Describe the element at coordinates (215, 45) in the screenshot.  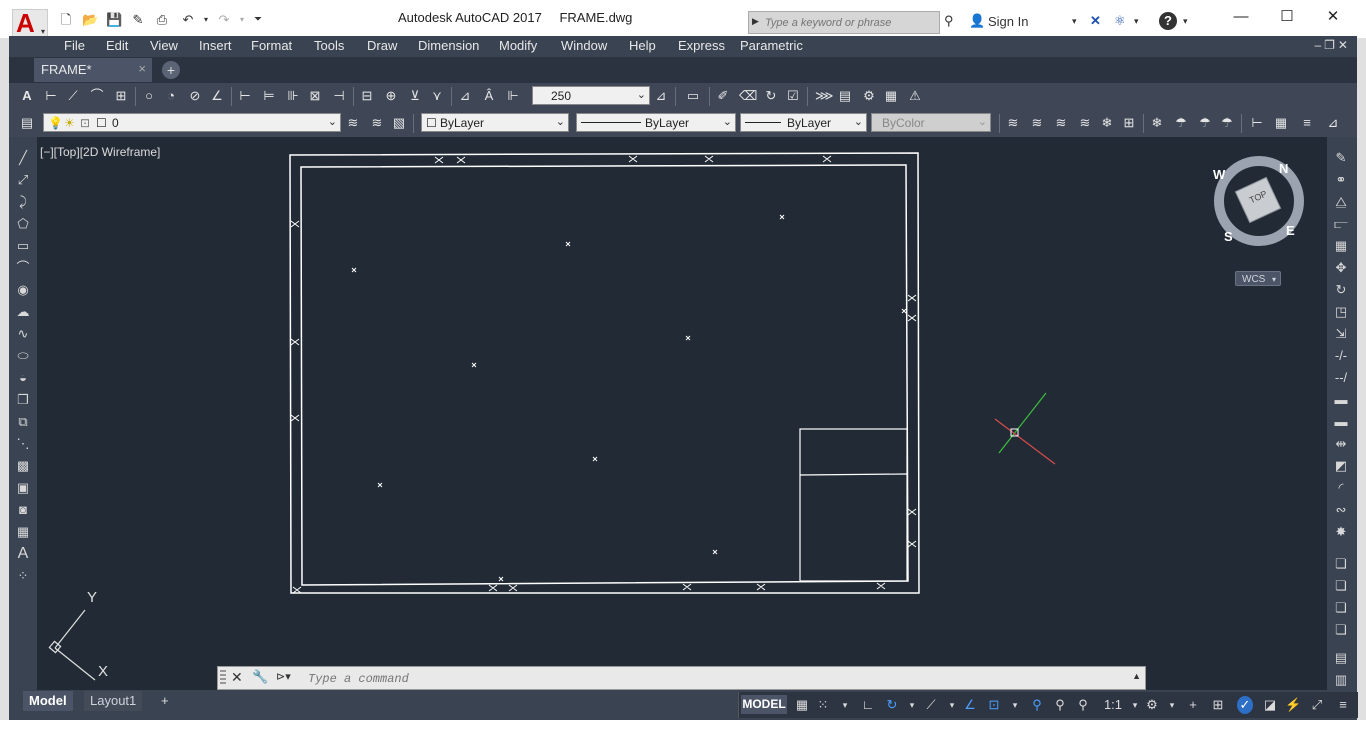
I see `menu-insert: Insert` at that location.